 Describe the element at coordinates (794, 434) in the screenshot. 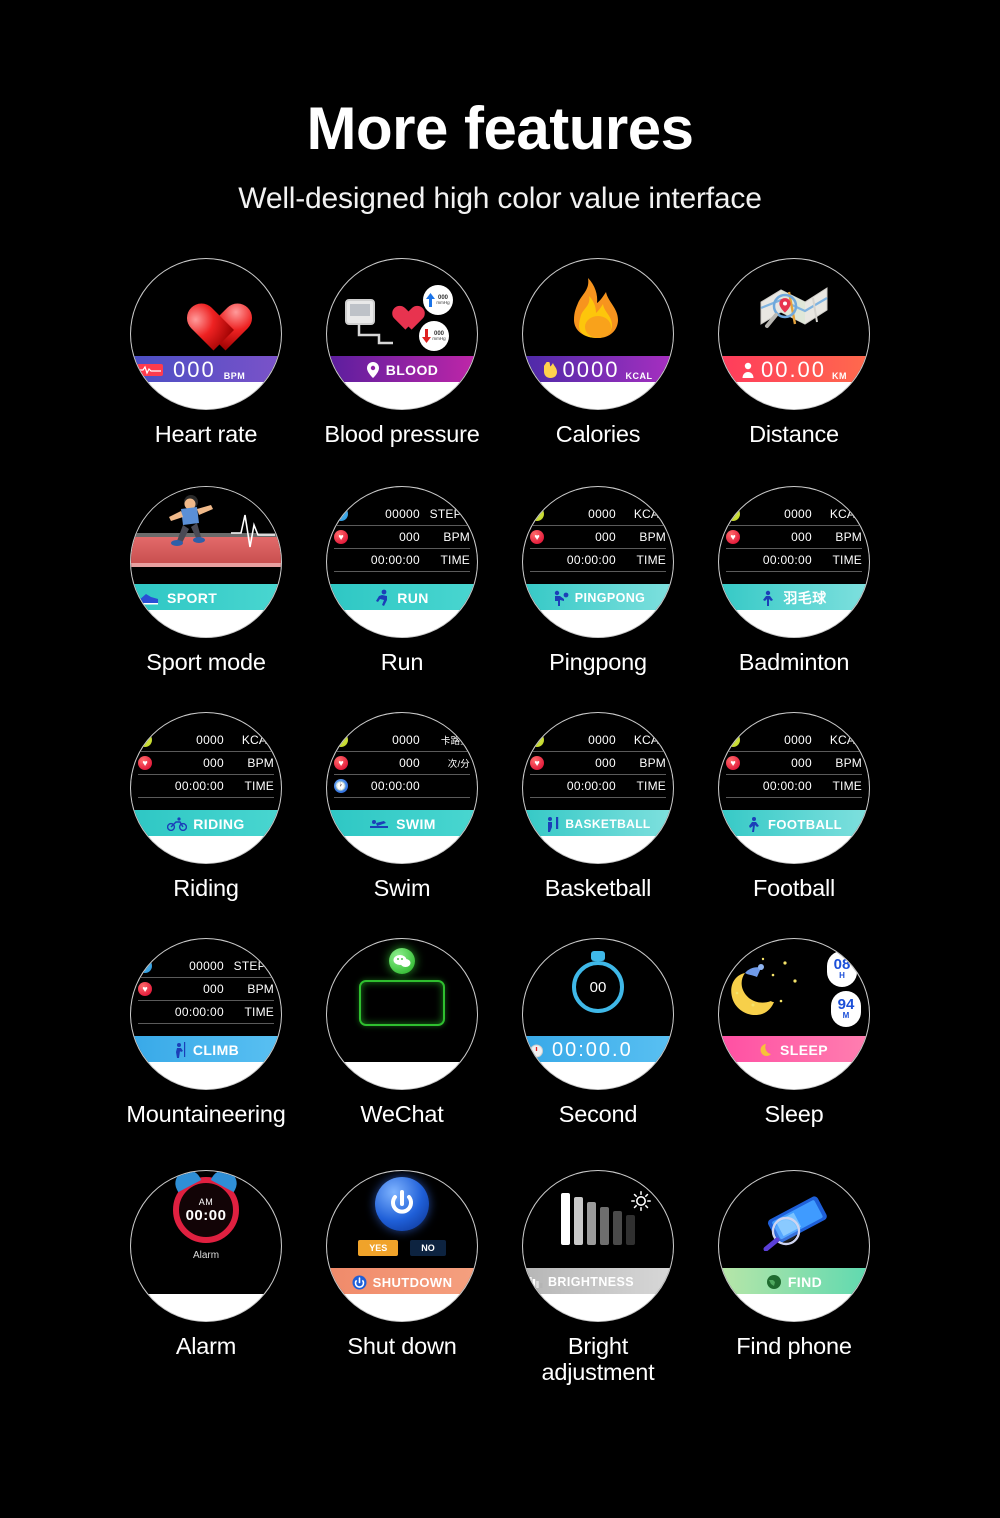

I see `caption-distance: Distance` at that location.